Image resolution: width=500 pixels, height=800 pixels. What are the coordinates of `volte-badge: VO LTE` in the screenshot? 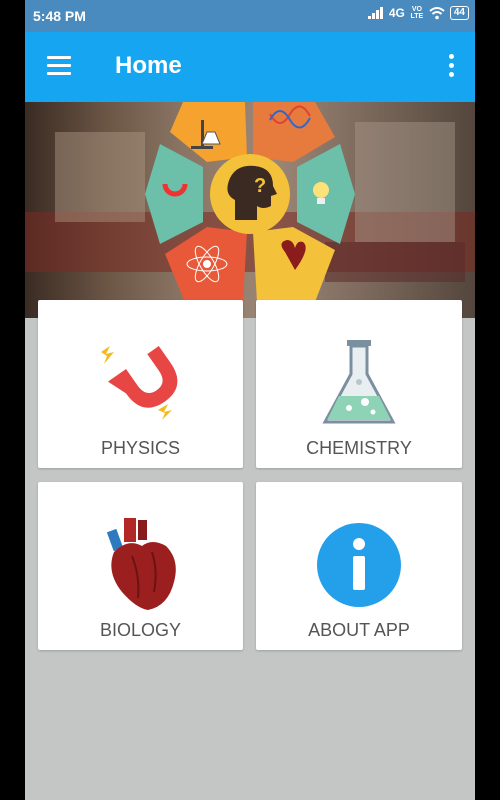 It's located at (417, 13).